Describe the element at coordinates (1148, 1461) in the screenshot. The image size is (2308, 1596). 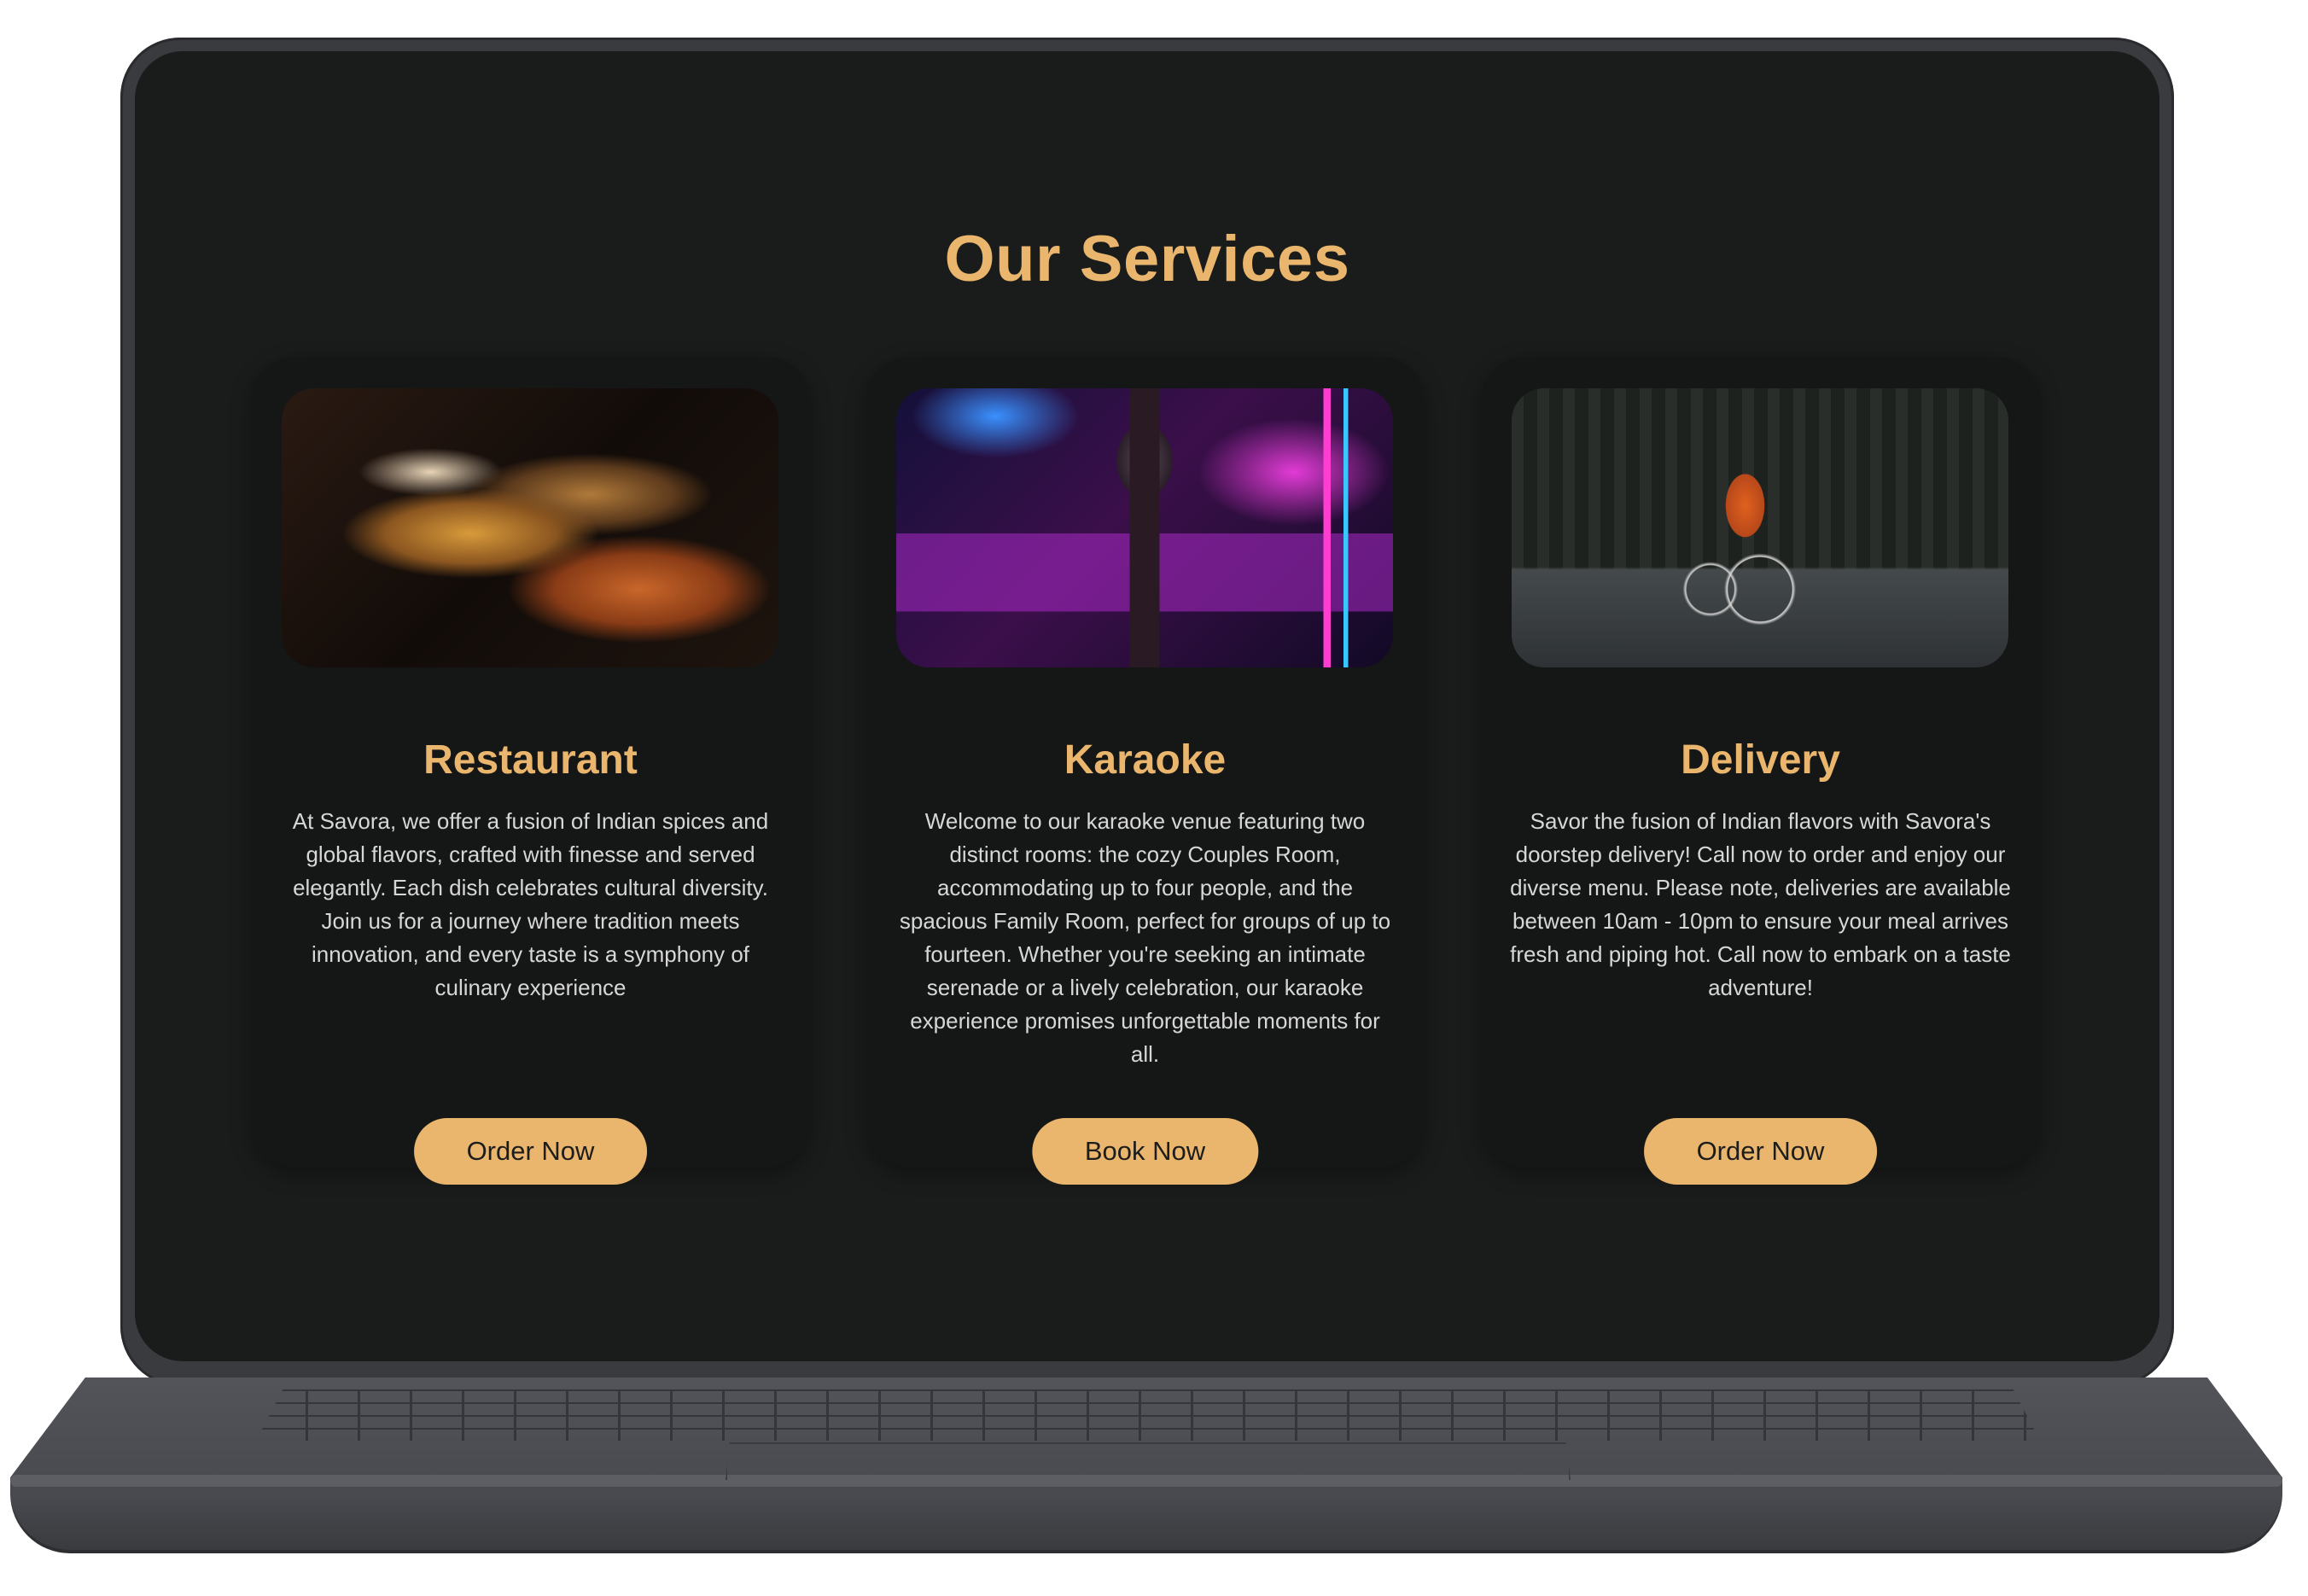
I see `laptop-trackpad` at that location.